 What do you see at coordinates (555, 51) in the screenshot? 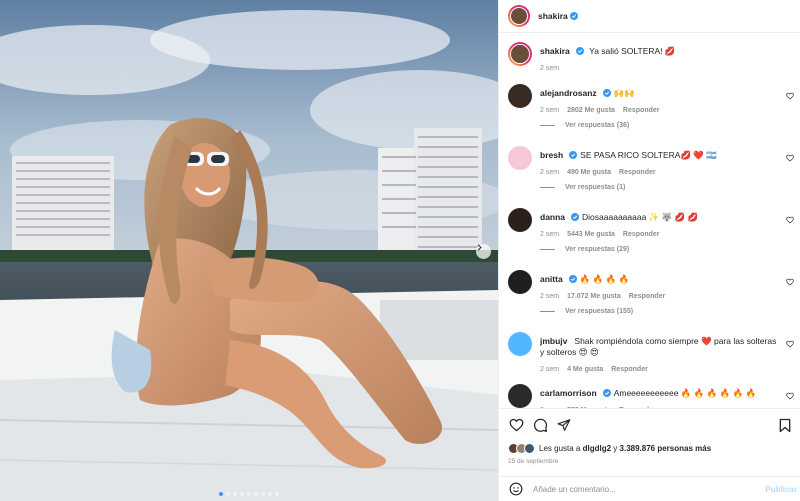
I see `caption-username: shakira` at bounding box center [555, 51].